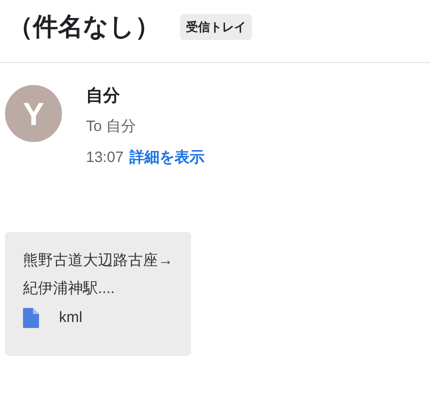 This screenshot has width=430, height=400. I want to click on sender-name: 自分, so click(103, 96).